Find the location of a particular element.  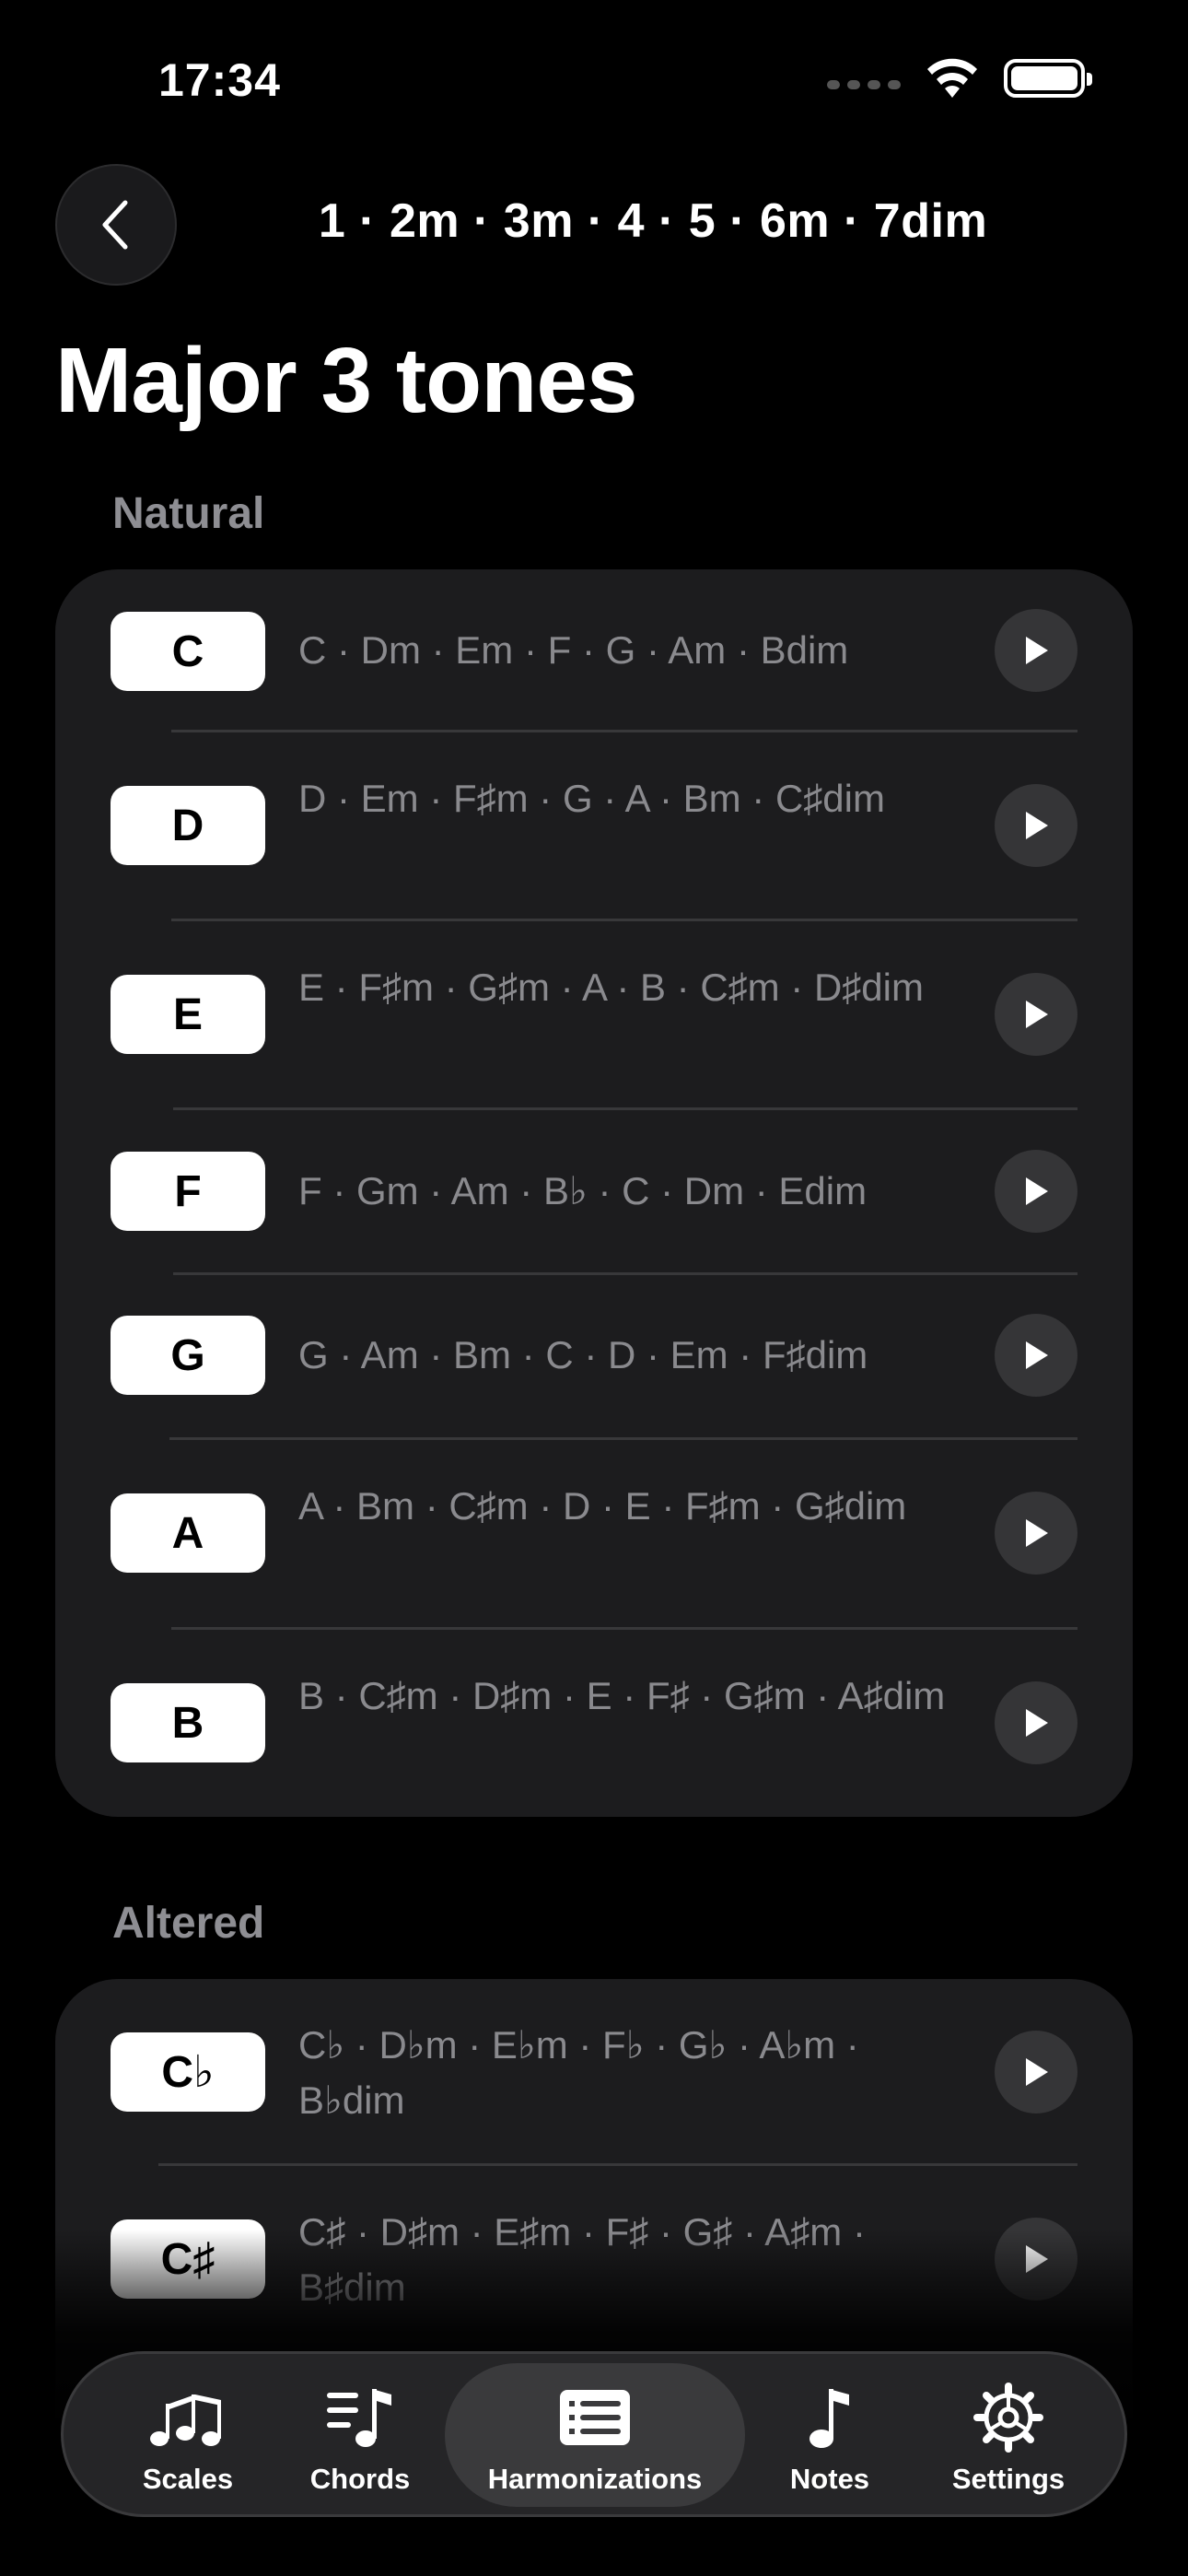

harmonization-row-c: C C · Dm · Em · F · G · Am · Bdim is located at coordinates (594, 650).